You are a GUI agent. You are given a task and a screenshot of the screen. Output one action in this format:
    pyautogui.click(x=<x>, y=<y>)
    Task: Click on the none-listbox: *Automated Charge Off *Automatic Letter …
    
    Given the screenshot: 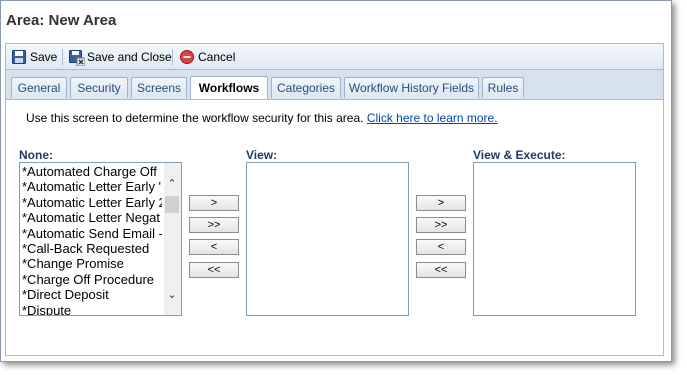 What is the action you would take?
    pyautogui.click(x=100, y=239)
    